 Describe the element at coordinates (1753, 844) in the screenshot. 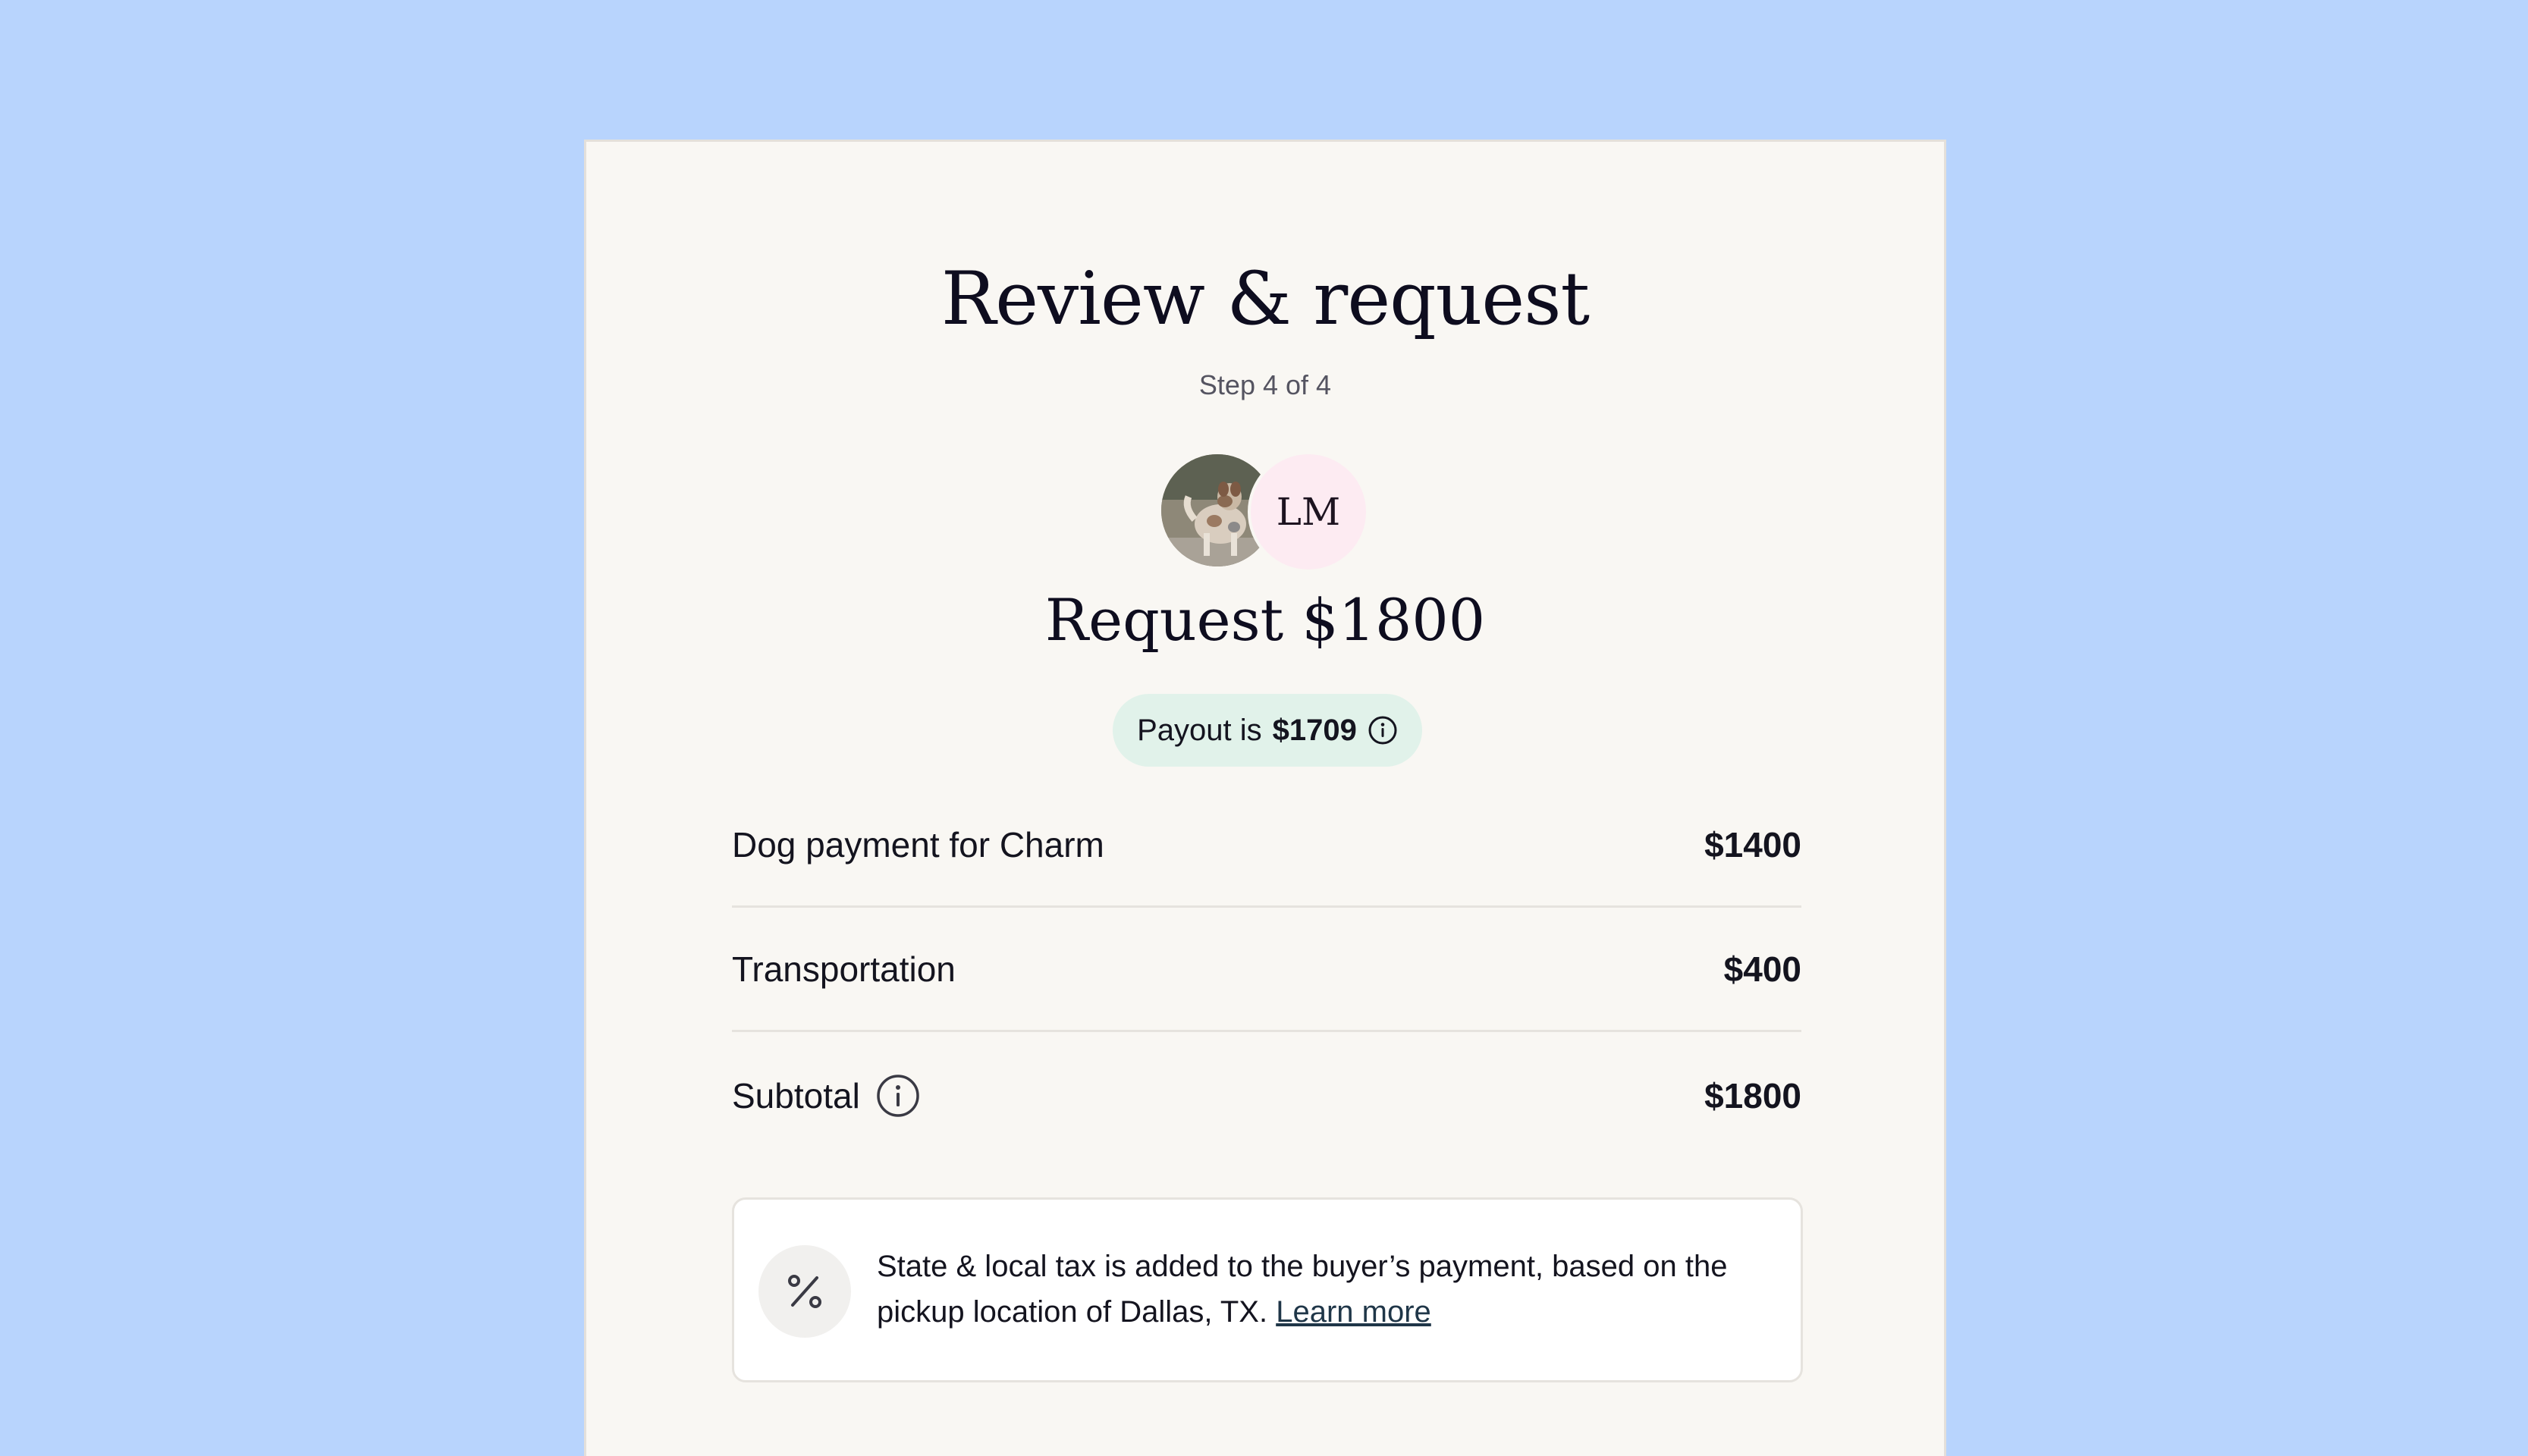

I see `line-item-value: $1400` at that location.